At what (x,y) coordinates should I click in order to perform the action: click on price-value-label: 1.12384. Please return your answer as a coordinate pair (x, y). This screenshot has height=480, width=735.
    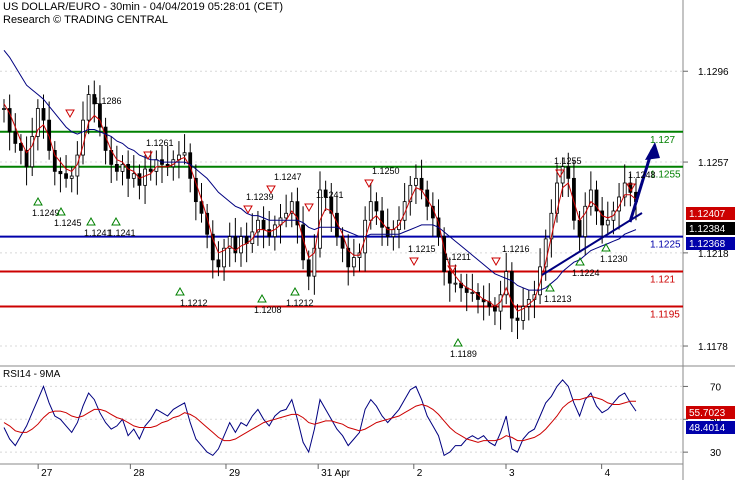
    Looking at the image, I should click on (707, 229).